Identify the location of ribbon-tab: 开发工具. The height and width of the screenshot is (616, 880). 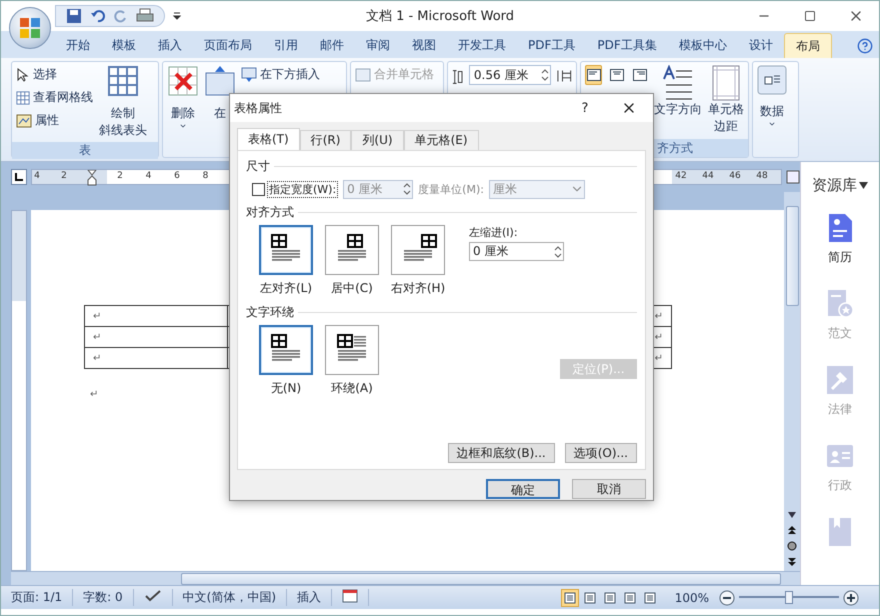
(482, 45).